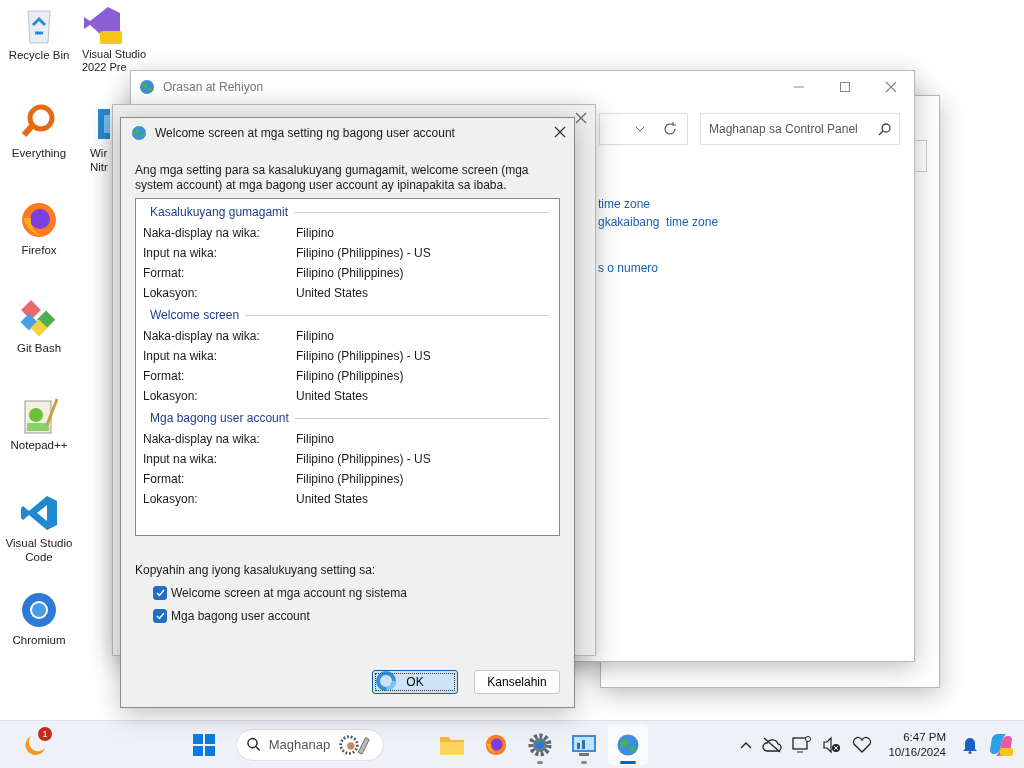  I want to click on address-field, so click(643, 129).